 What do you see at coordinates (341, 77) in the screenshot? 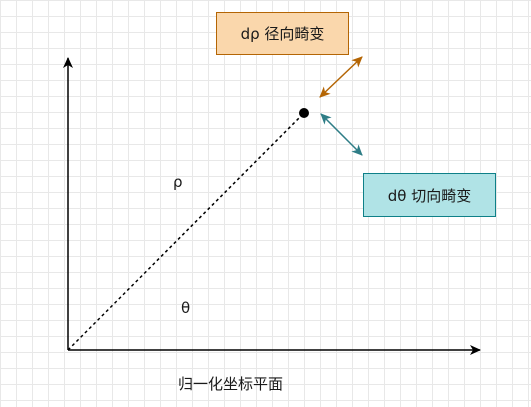
I see `radial-distortion-arrow` at bounding box center [341, 77].